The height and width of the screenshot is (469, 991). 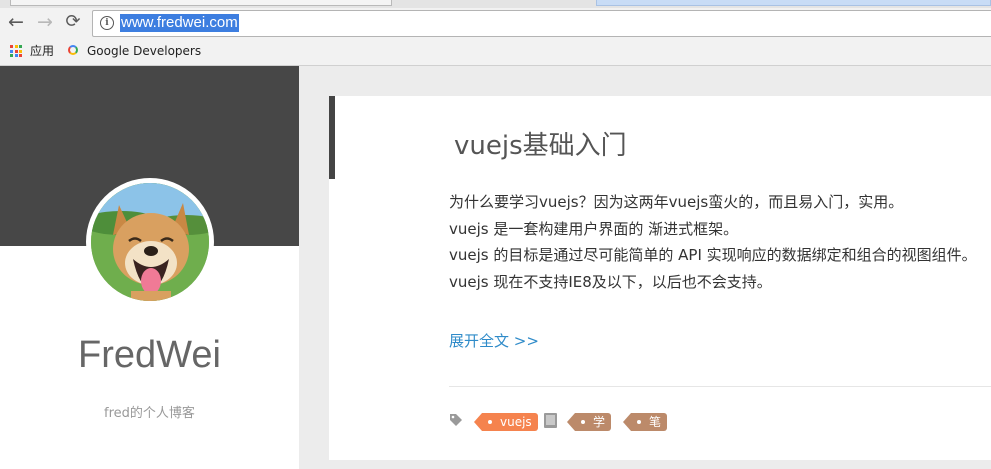 What do you see at coordinates (540, 146) in the screenshot?
I see `post-title: vuejs基础入门` at bounding box center [540, 146].